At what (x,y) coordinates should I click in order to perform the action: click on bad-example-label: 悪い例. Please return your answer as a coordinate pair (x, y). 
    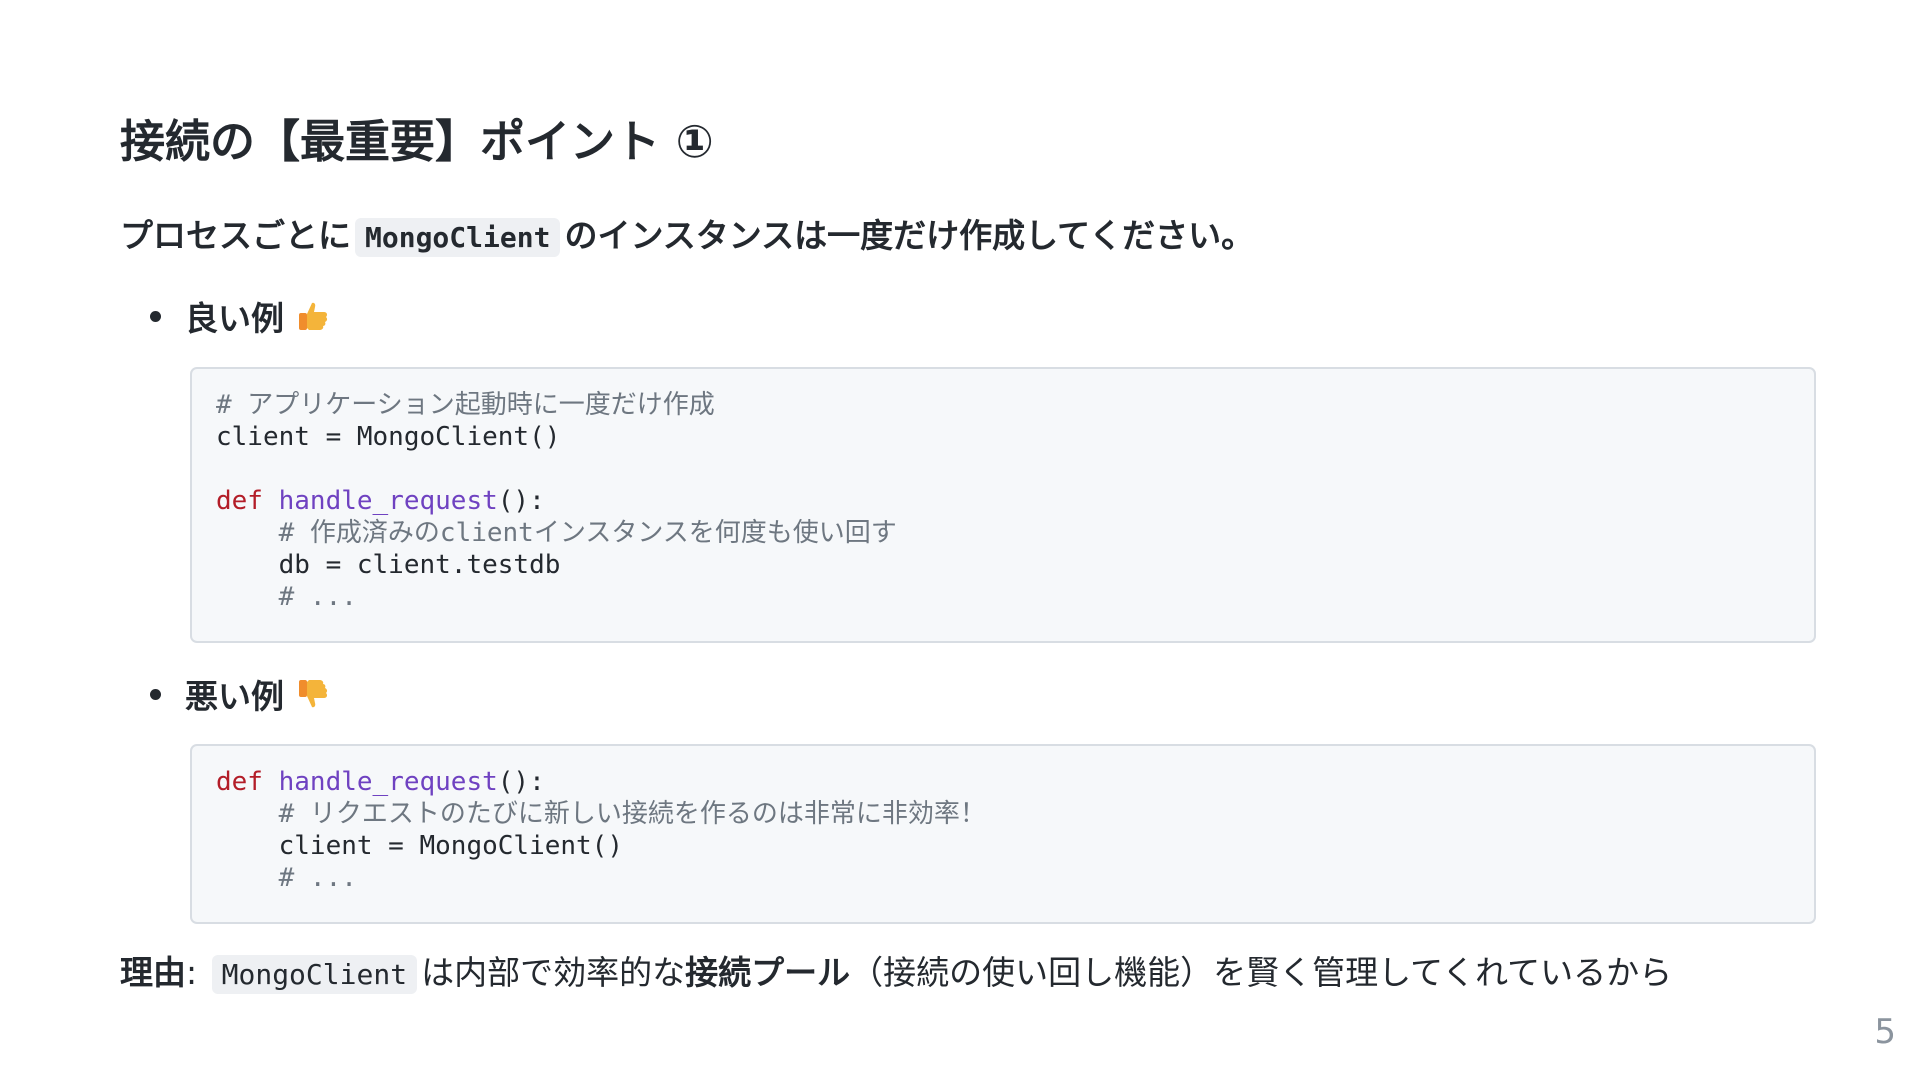
    Looking at the image, I should click on (234, 696).